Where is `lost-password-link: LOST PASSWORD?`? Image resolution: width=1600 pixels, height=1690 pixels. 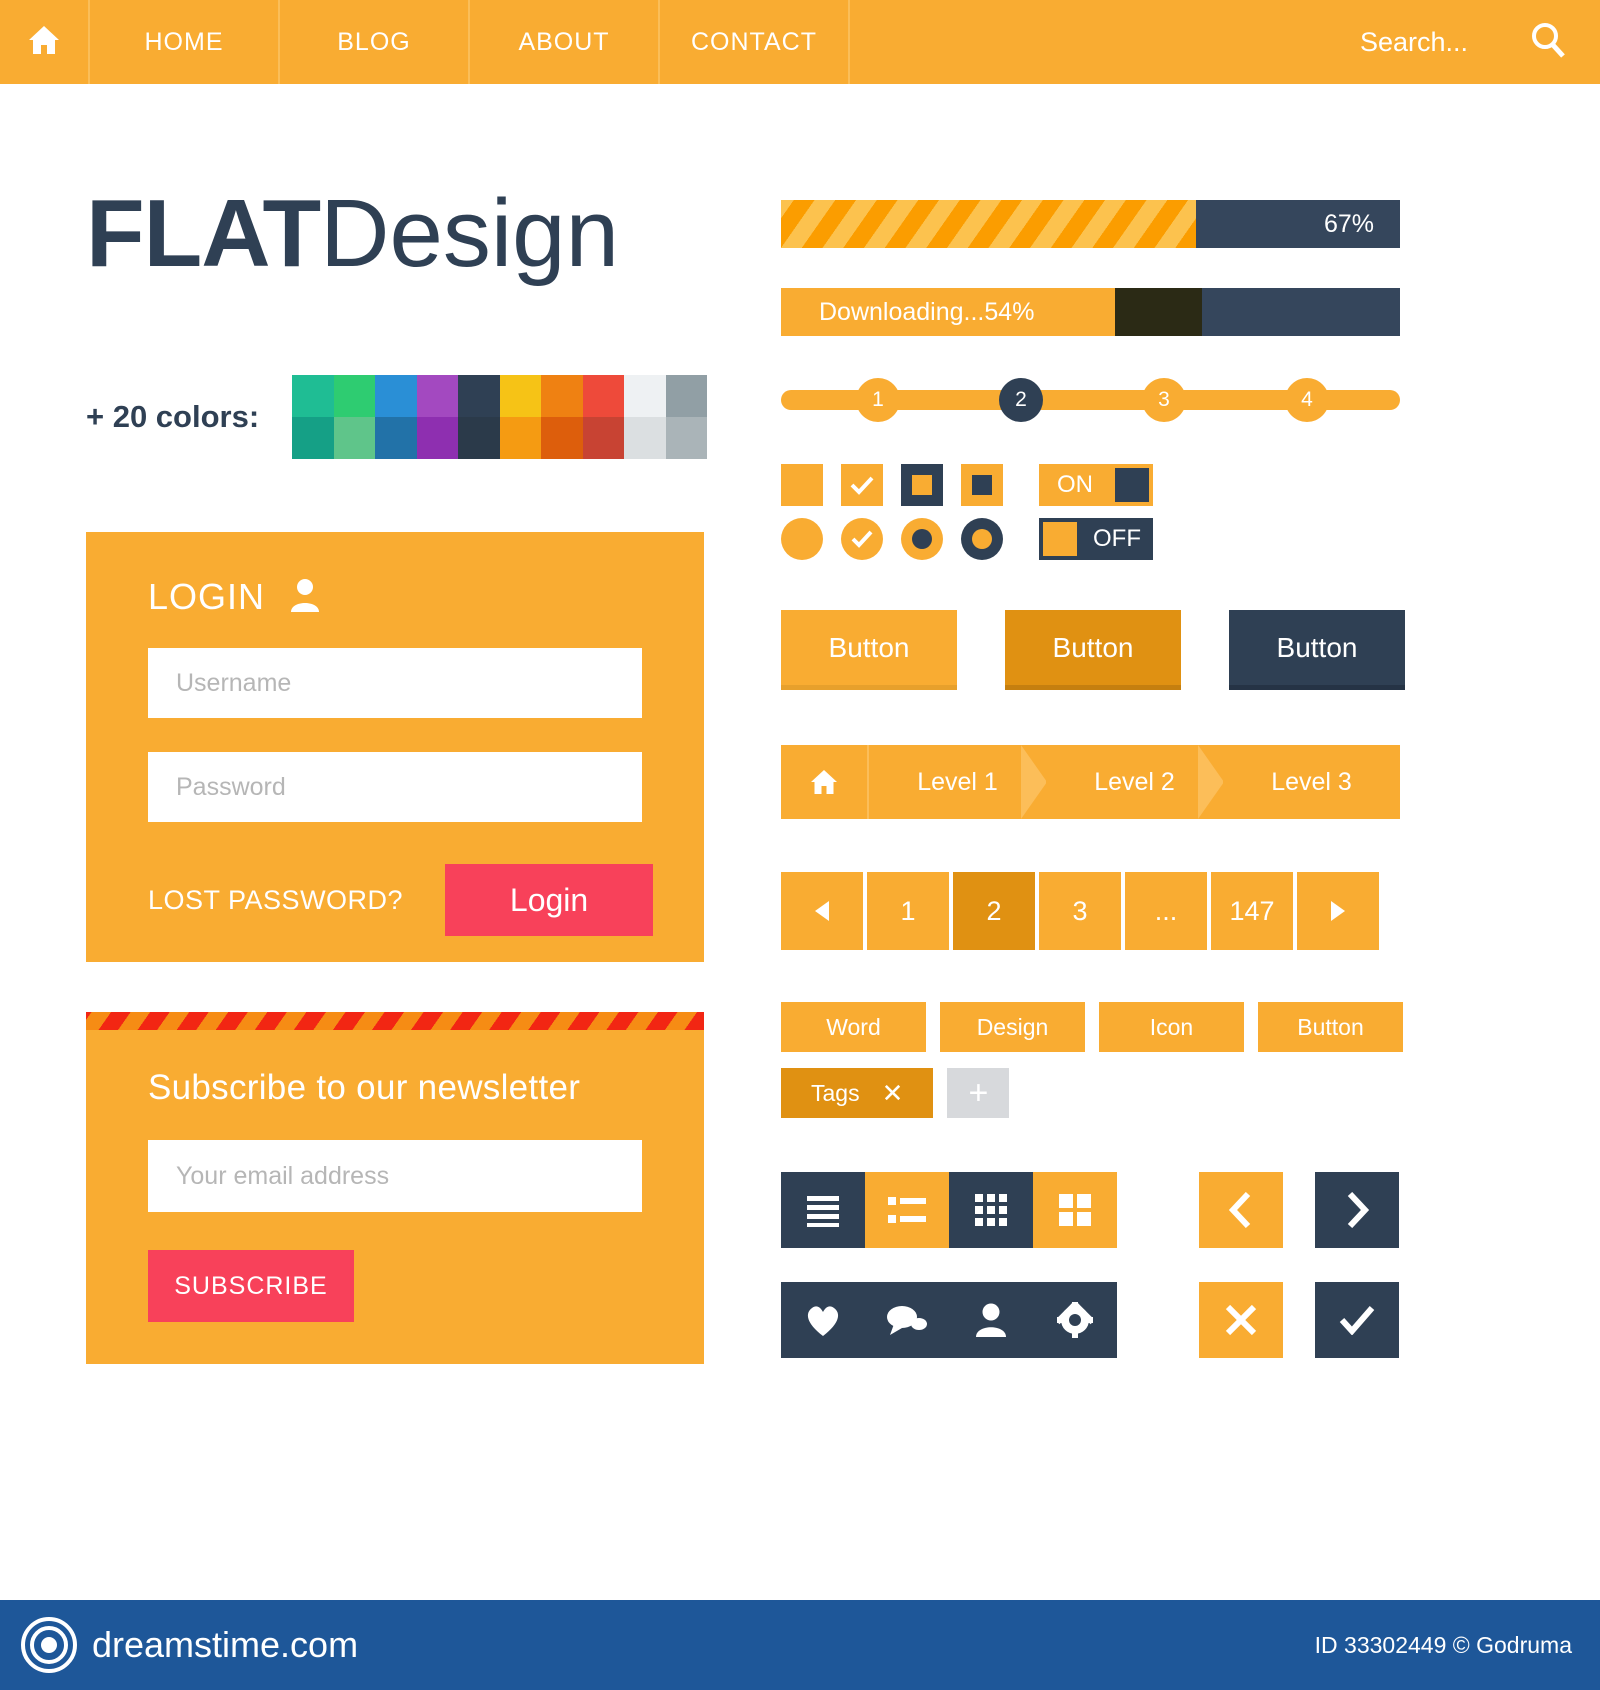
lost-password-link: LOST PASSWORD? is located at coordinates (275, 900).